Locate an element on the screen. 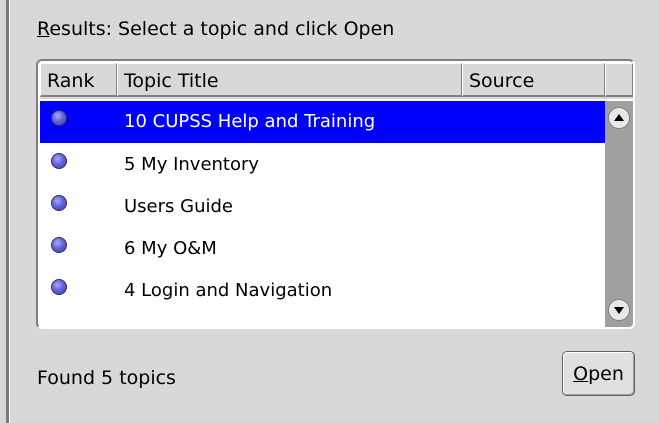  table-row: 6 My O&M is located at coordinates (322, 249).